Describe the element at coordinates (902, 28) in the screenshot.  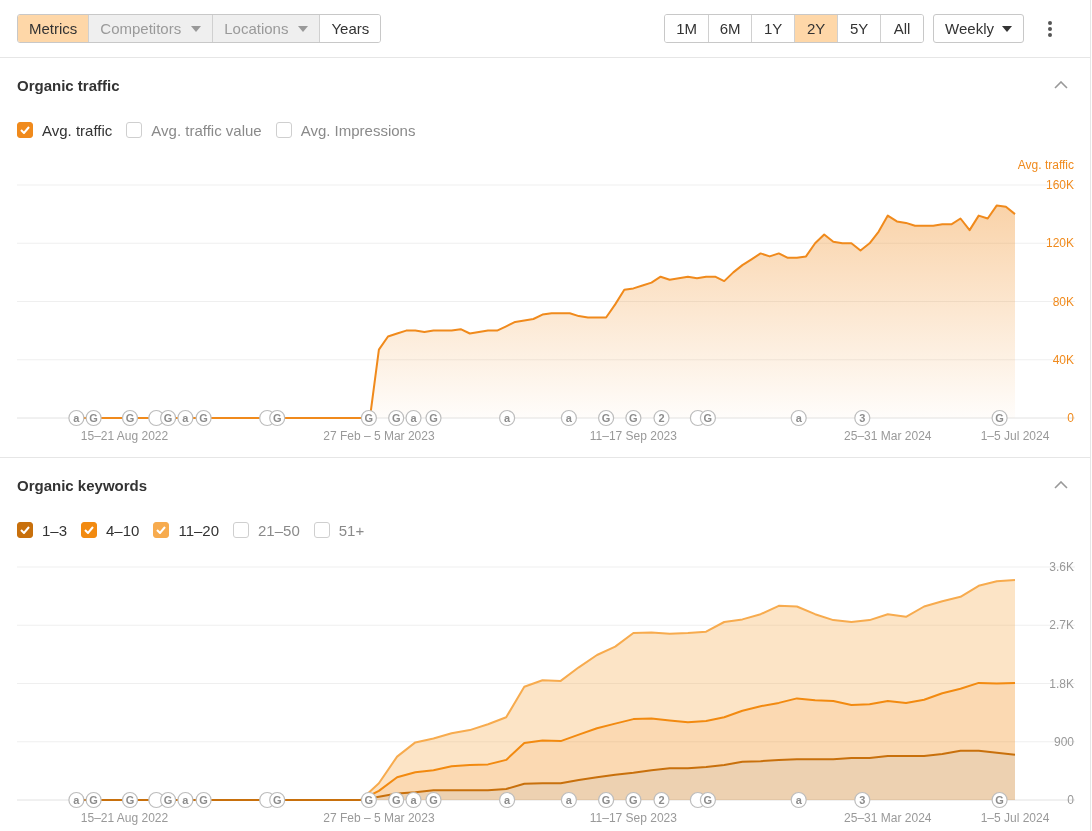
I see `range-tab: All` at that location.